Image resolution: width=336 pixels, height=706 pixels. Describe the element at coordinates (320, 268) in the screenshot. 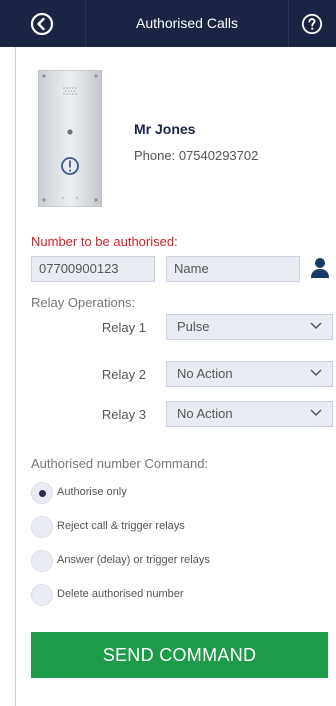

I see `user-icon` at that location.